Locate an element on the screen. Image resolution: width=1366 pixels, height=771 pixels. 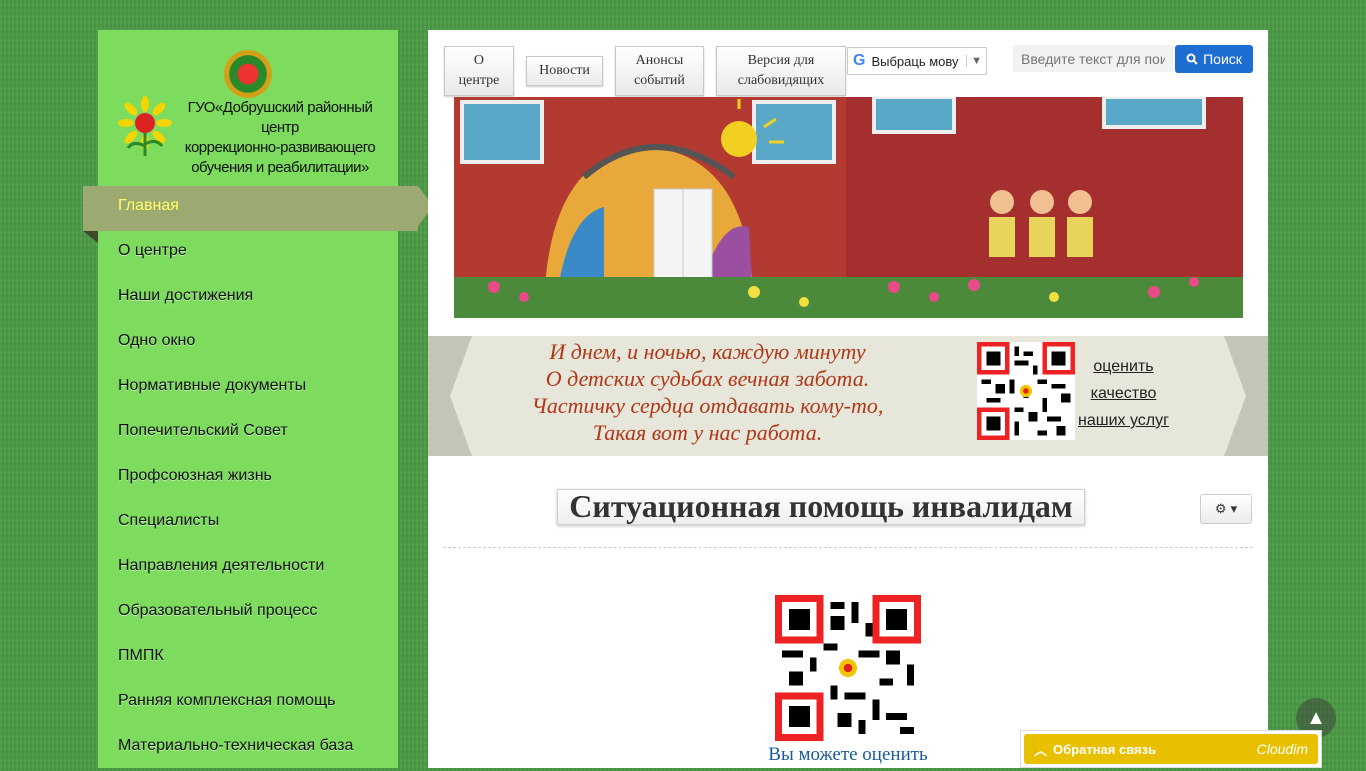
quote-line: Частичку сердца отдавать кому-то, is located at coordinates (707, 405).